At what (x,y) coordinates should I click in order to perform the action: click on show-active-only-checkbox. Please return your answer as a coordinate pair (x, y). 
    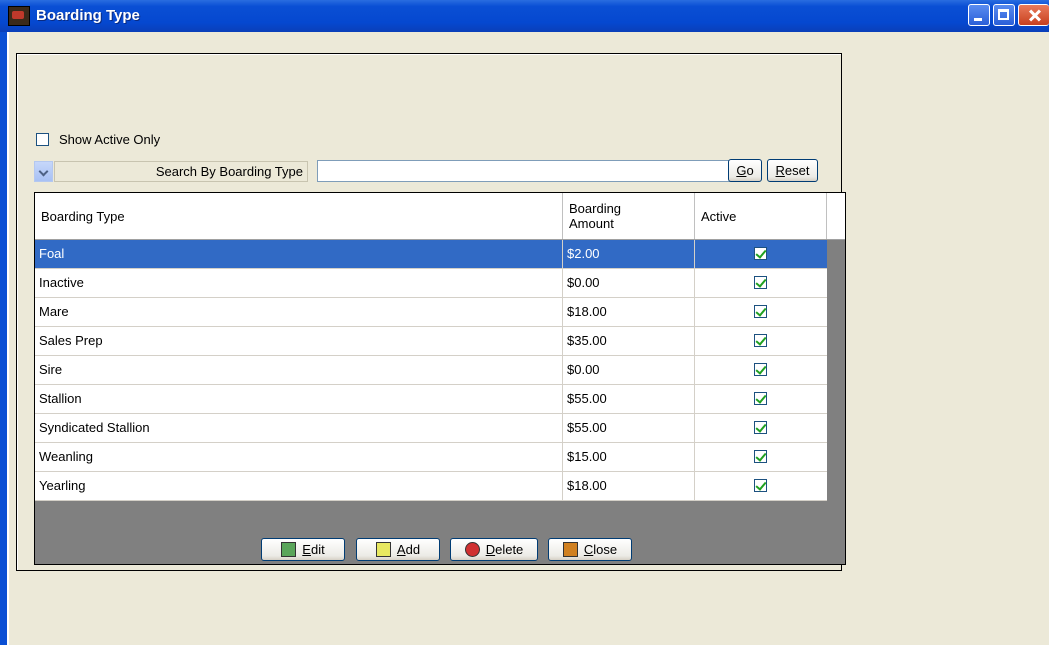
    Looking at the image, I should click on (42, 139).